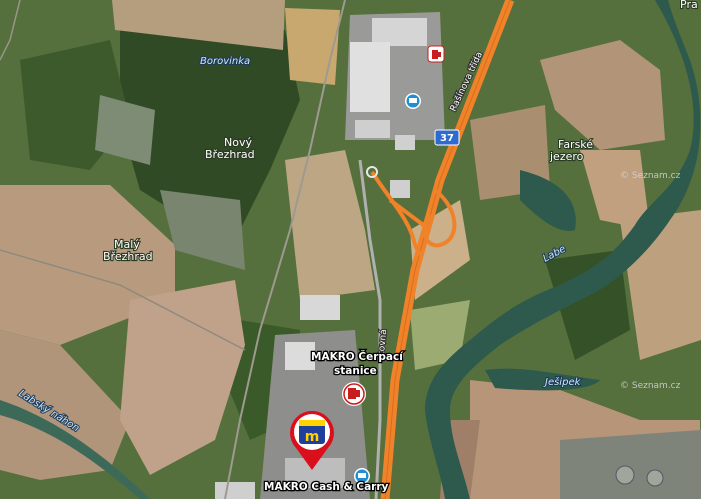 This screenshot has height=499, width=701. What do you see at coordinates (312, 46) in the screenshot?
I see `field-stripe` at bounding box center [312, 46].